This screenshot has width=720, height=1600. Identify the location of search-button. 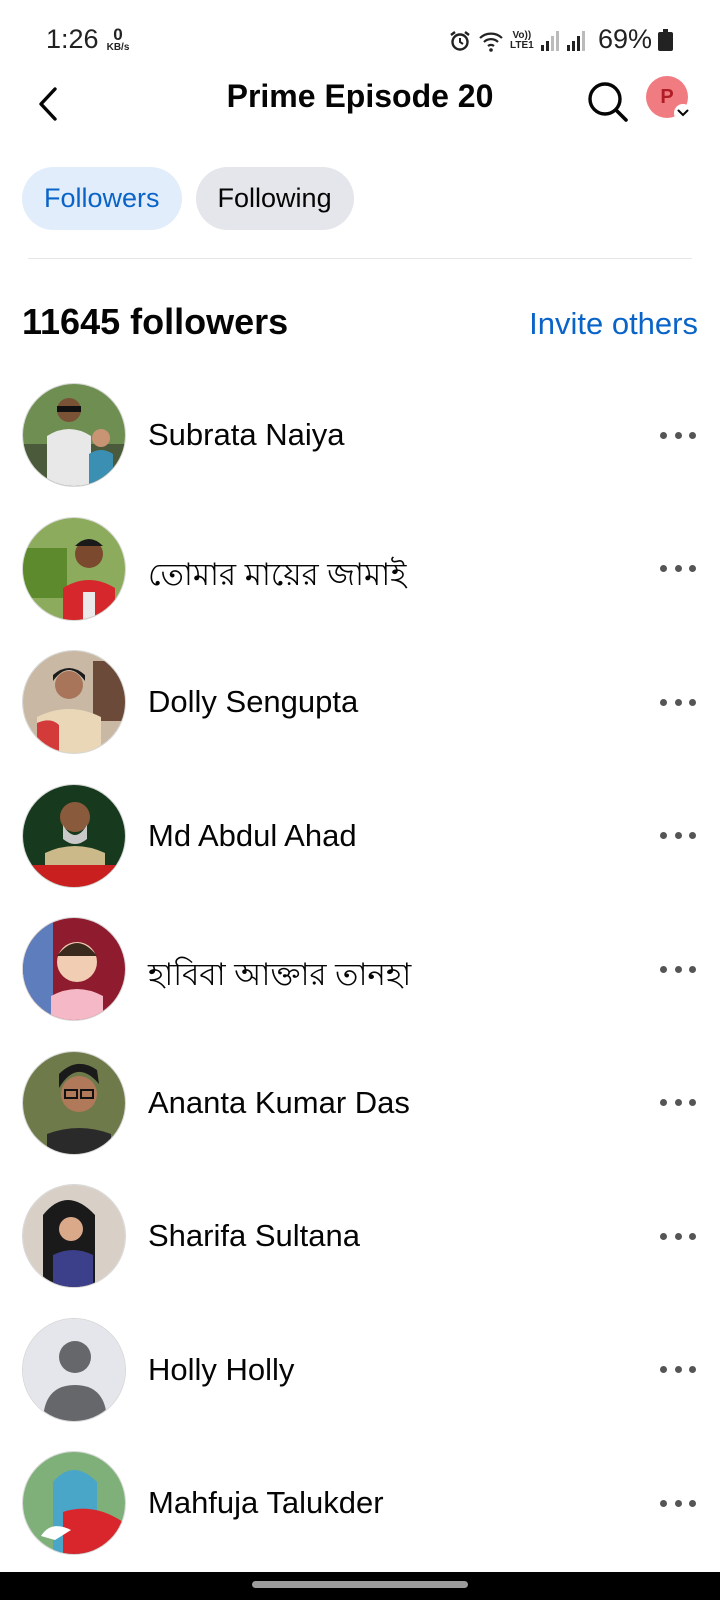
(608, 102).